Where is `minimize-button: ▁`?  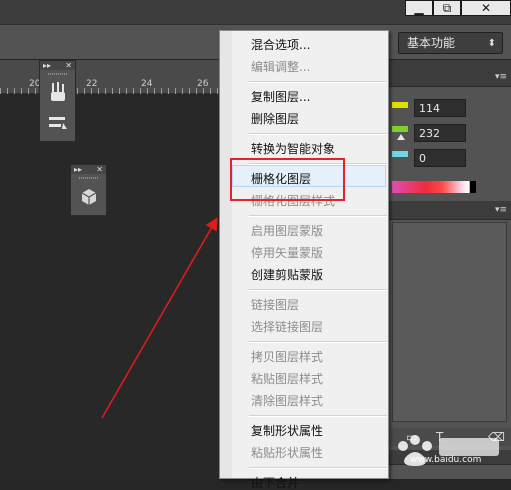
minimize-button: ▁ is located at coordinates (419, 8).